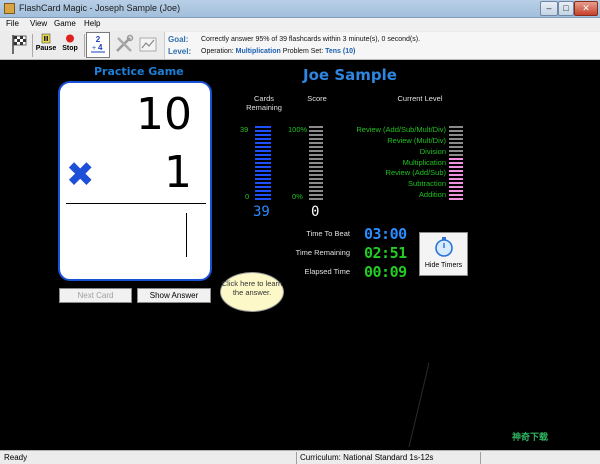 This screenshot has width=600, height=464. I want to click on elapsed-time-label: Elapsed Time, so click(327, 271).